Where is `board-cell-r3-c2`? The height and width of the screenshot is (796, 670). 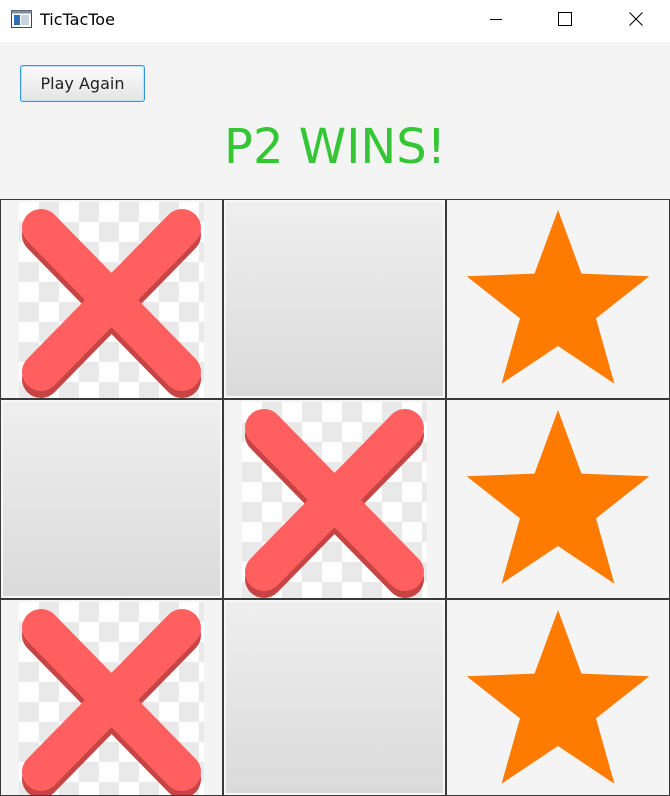
board-cell-r3-c2 is located at coordinates (334, 697).